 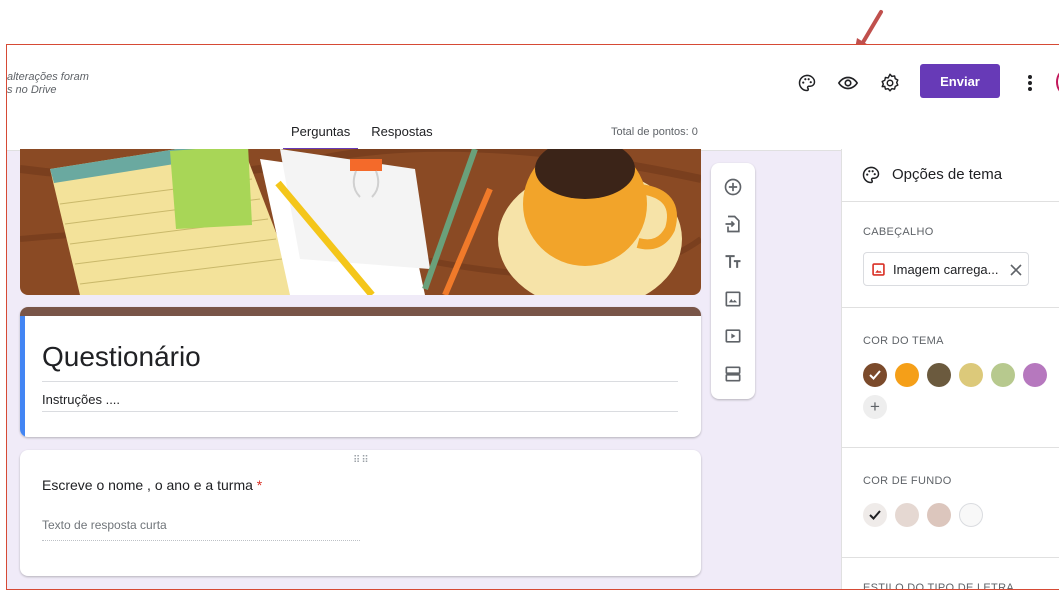 I want to click on header-section-label: CABEÇALHO, so click(x=898, y=232).